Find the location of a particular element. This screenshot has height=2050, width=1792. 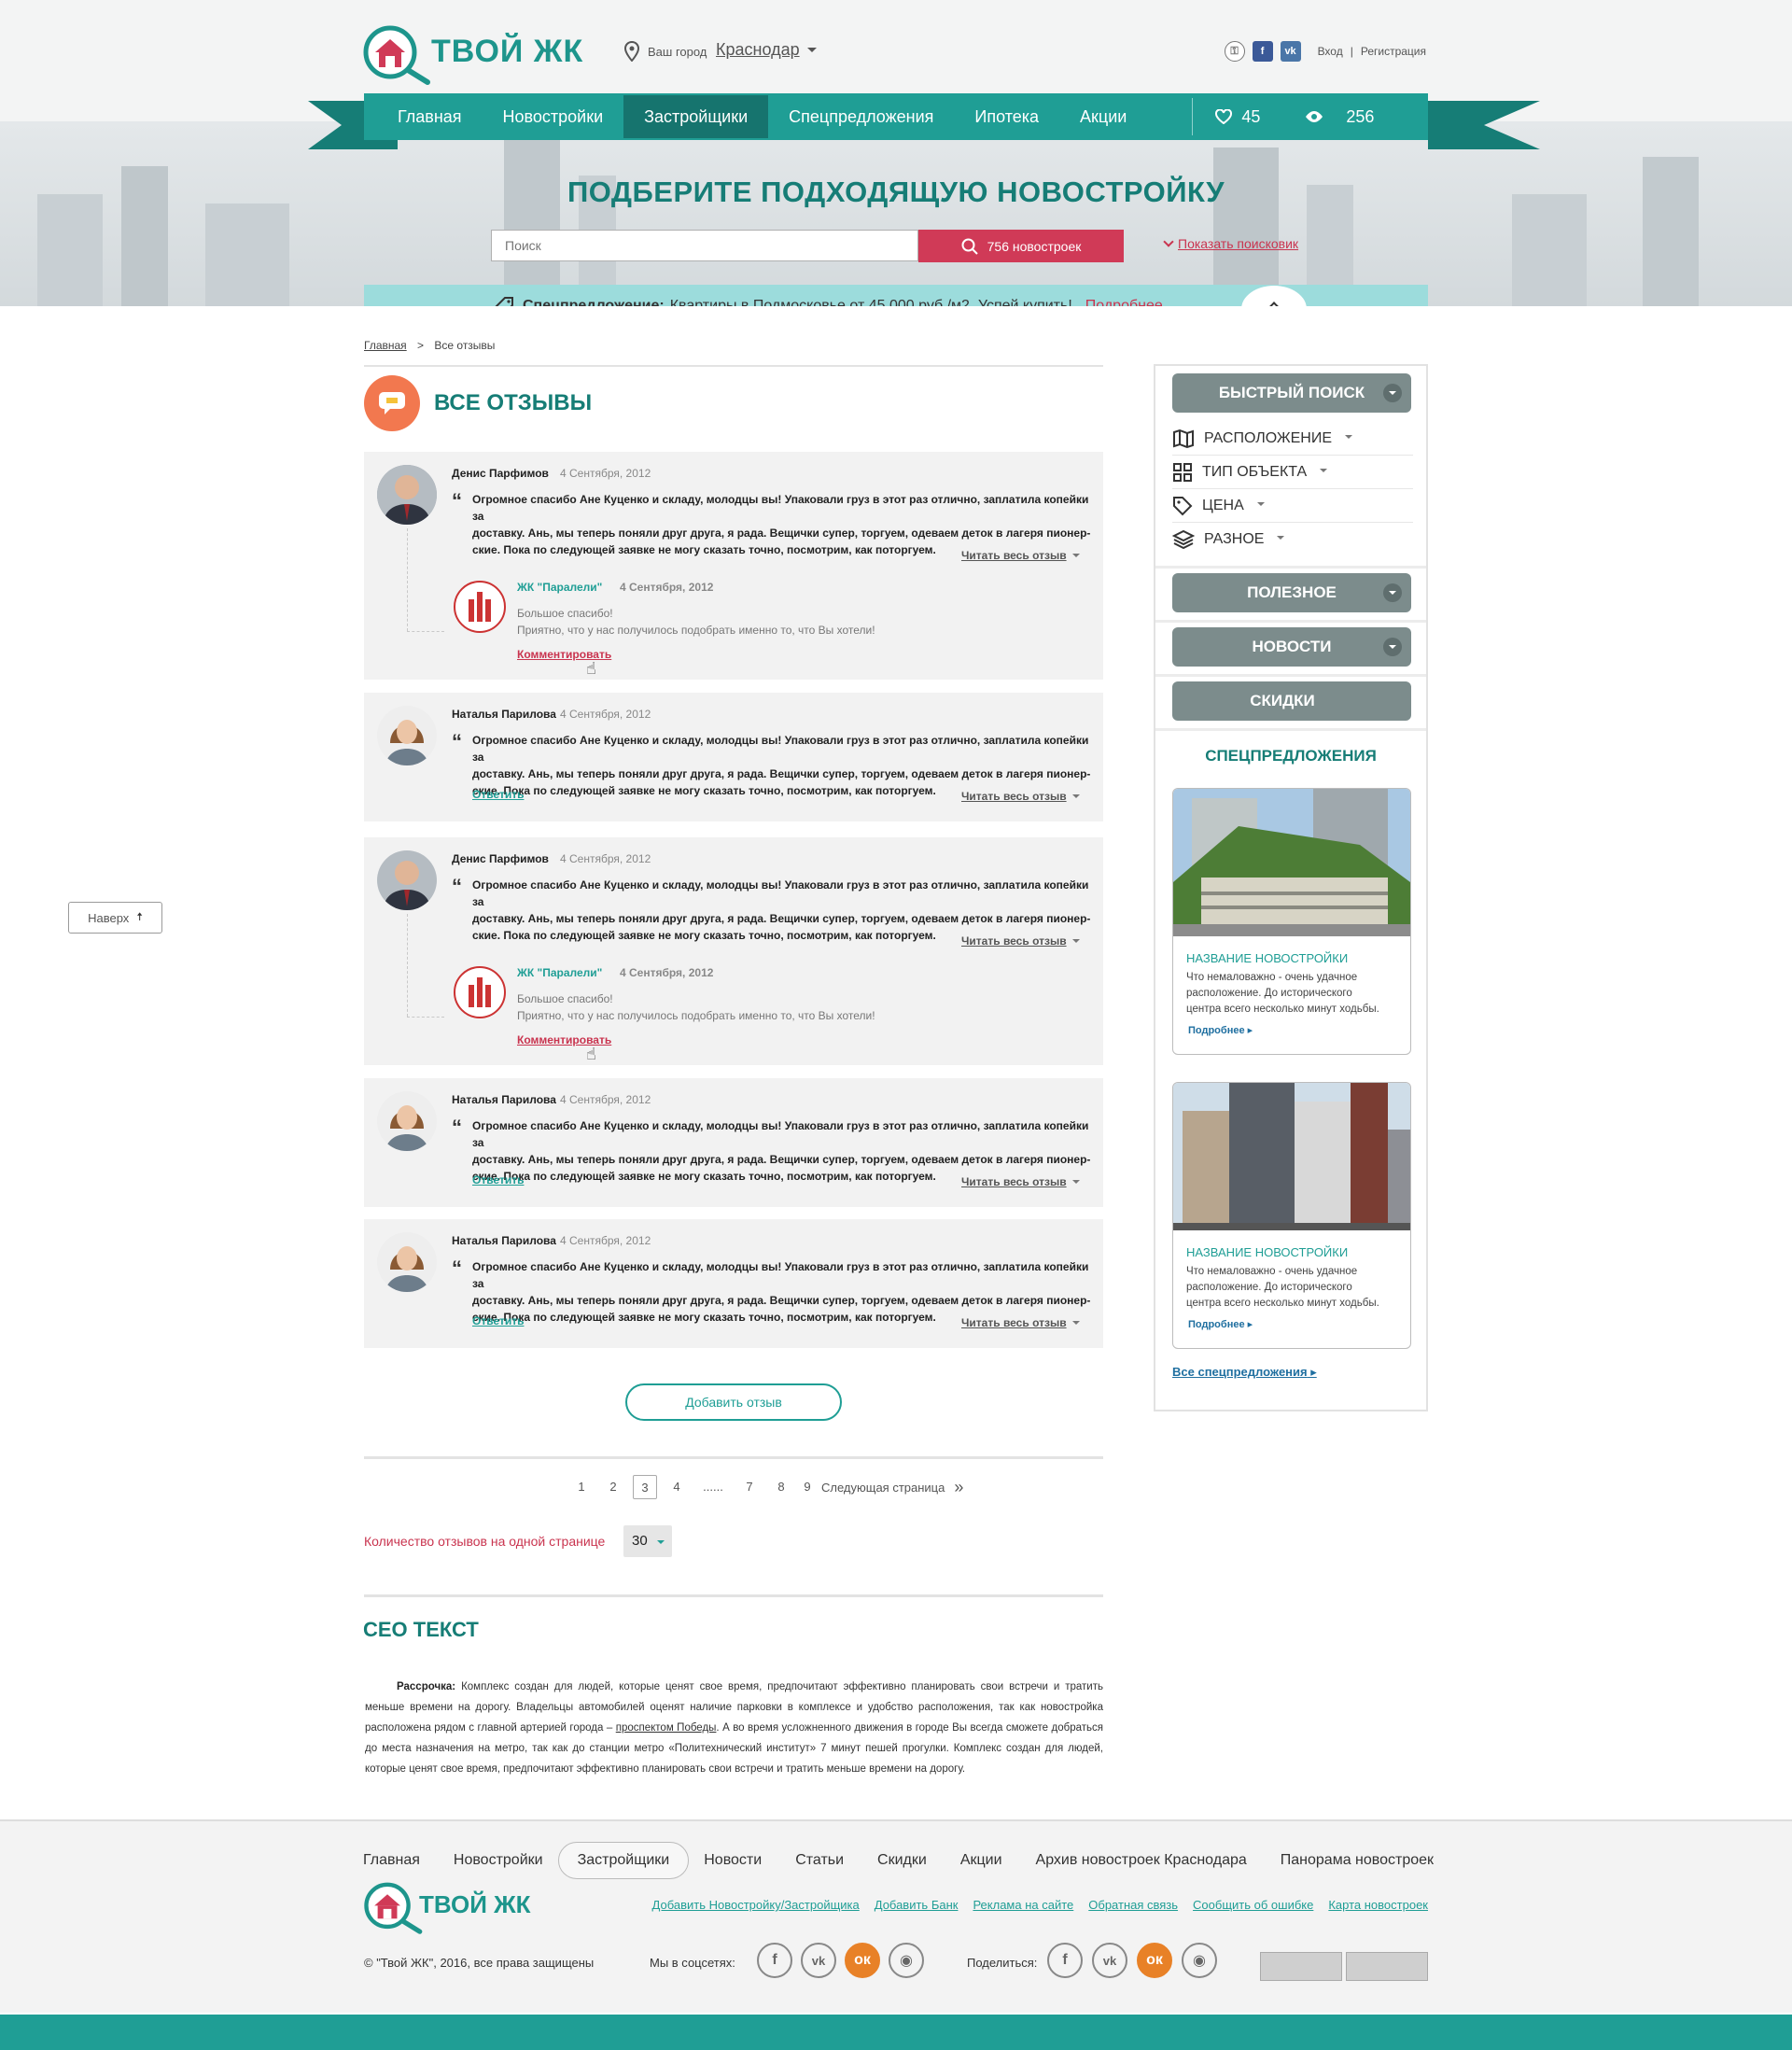

favorites-counter: 45 is located at coordinates (1237, 117).